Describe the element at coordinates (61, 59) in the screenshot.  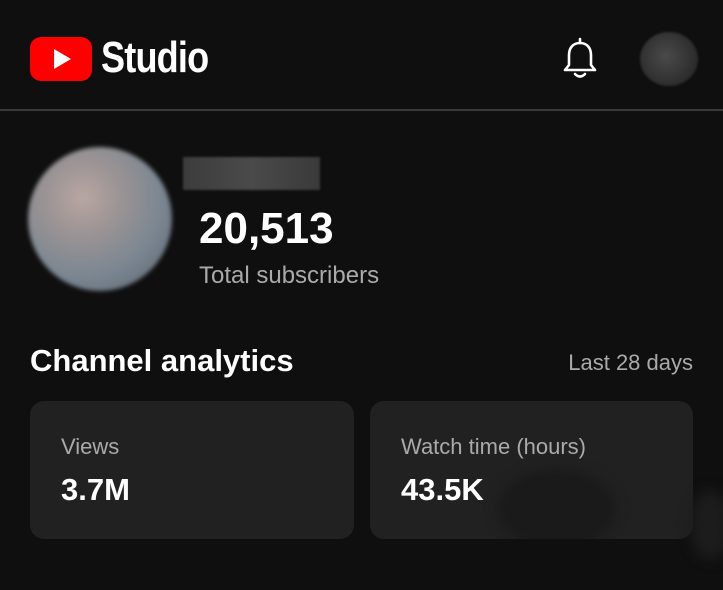
I see `youtube-logo-icon` at that location.